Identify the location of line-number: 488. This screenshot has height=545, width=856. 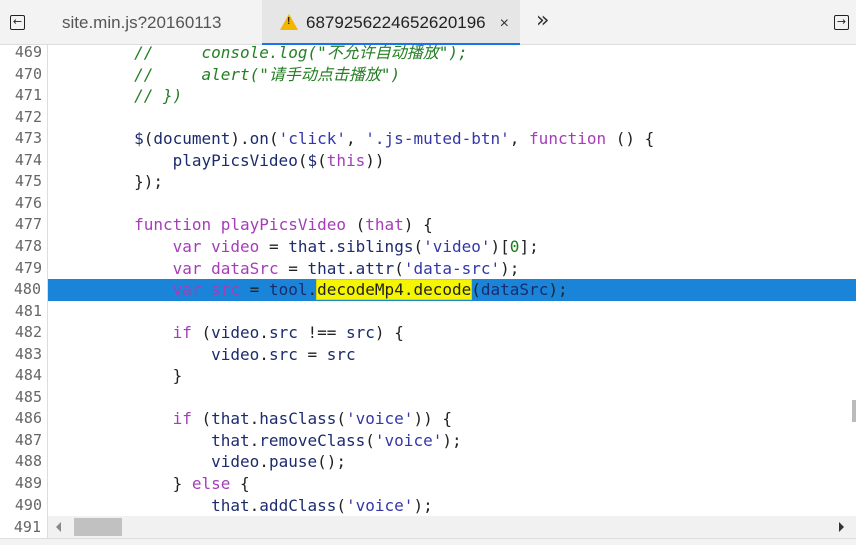
(21, 462).